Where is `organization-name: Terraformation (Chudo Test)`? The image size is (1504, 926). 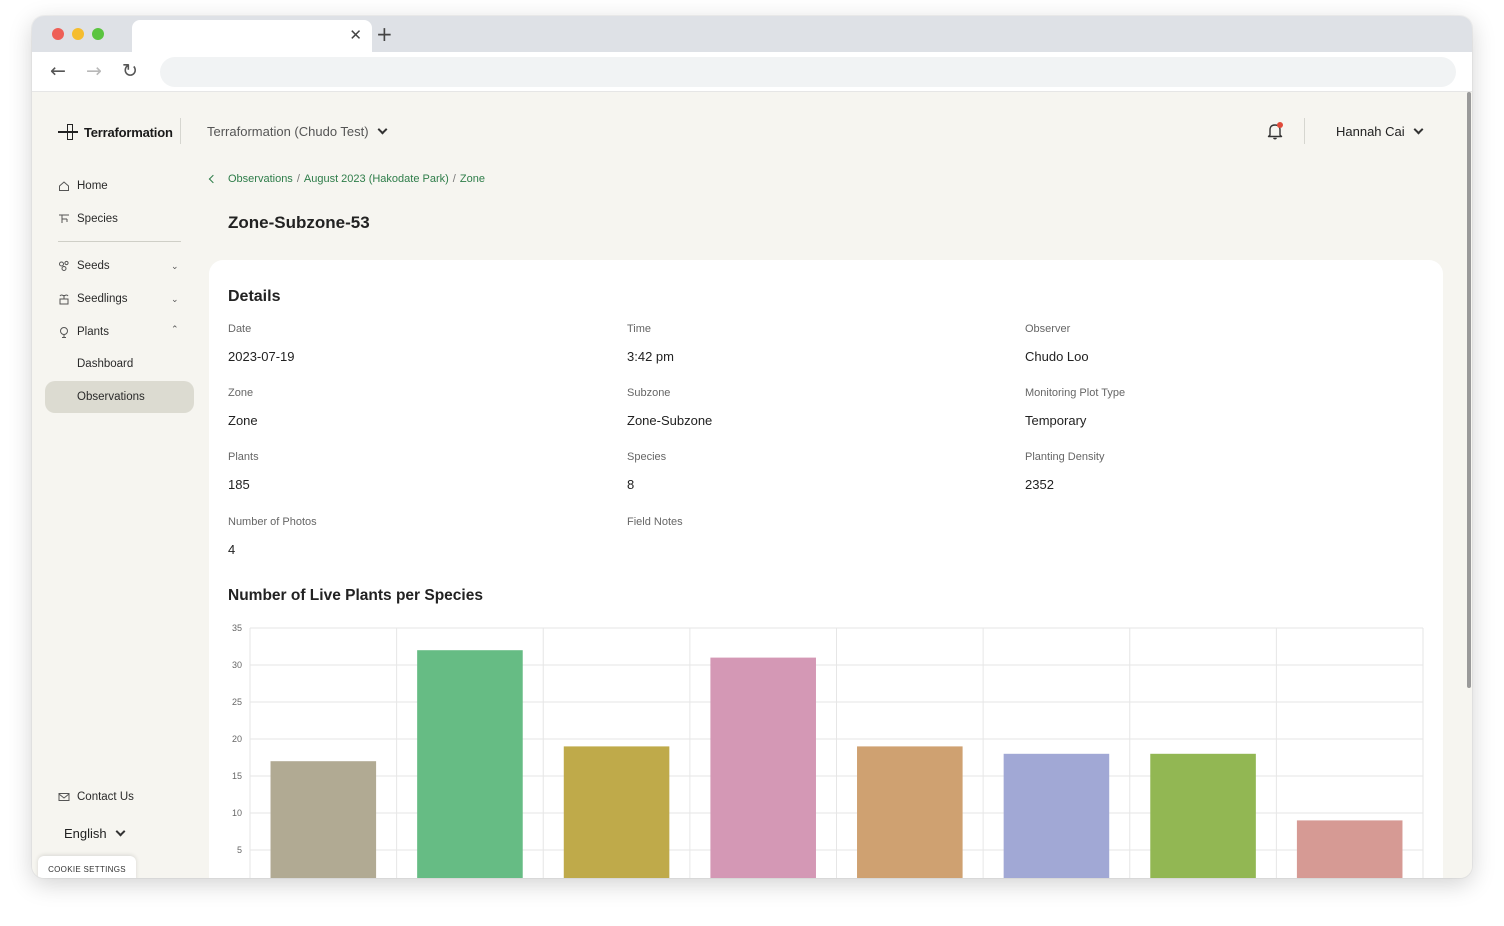
organization-name: Terraformation (Chudo Test) is located at coordinates (288, 131).